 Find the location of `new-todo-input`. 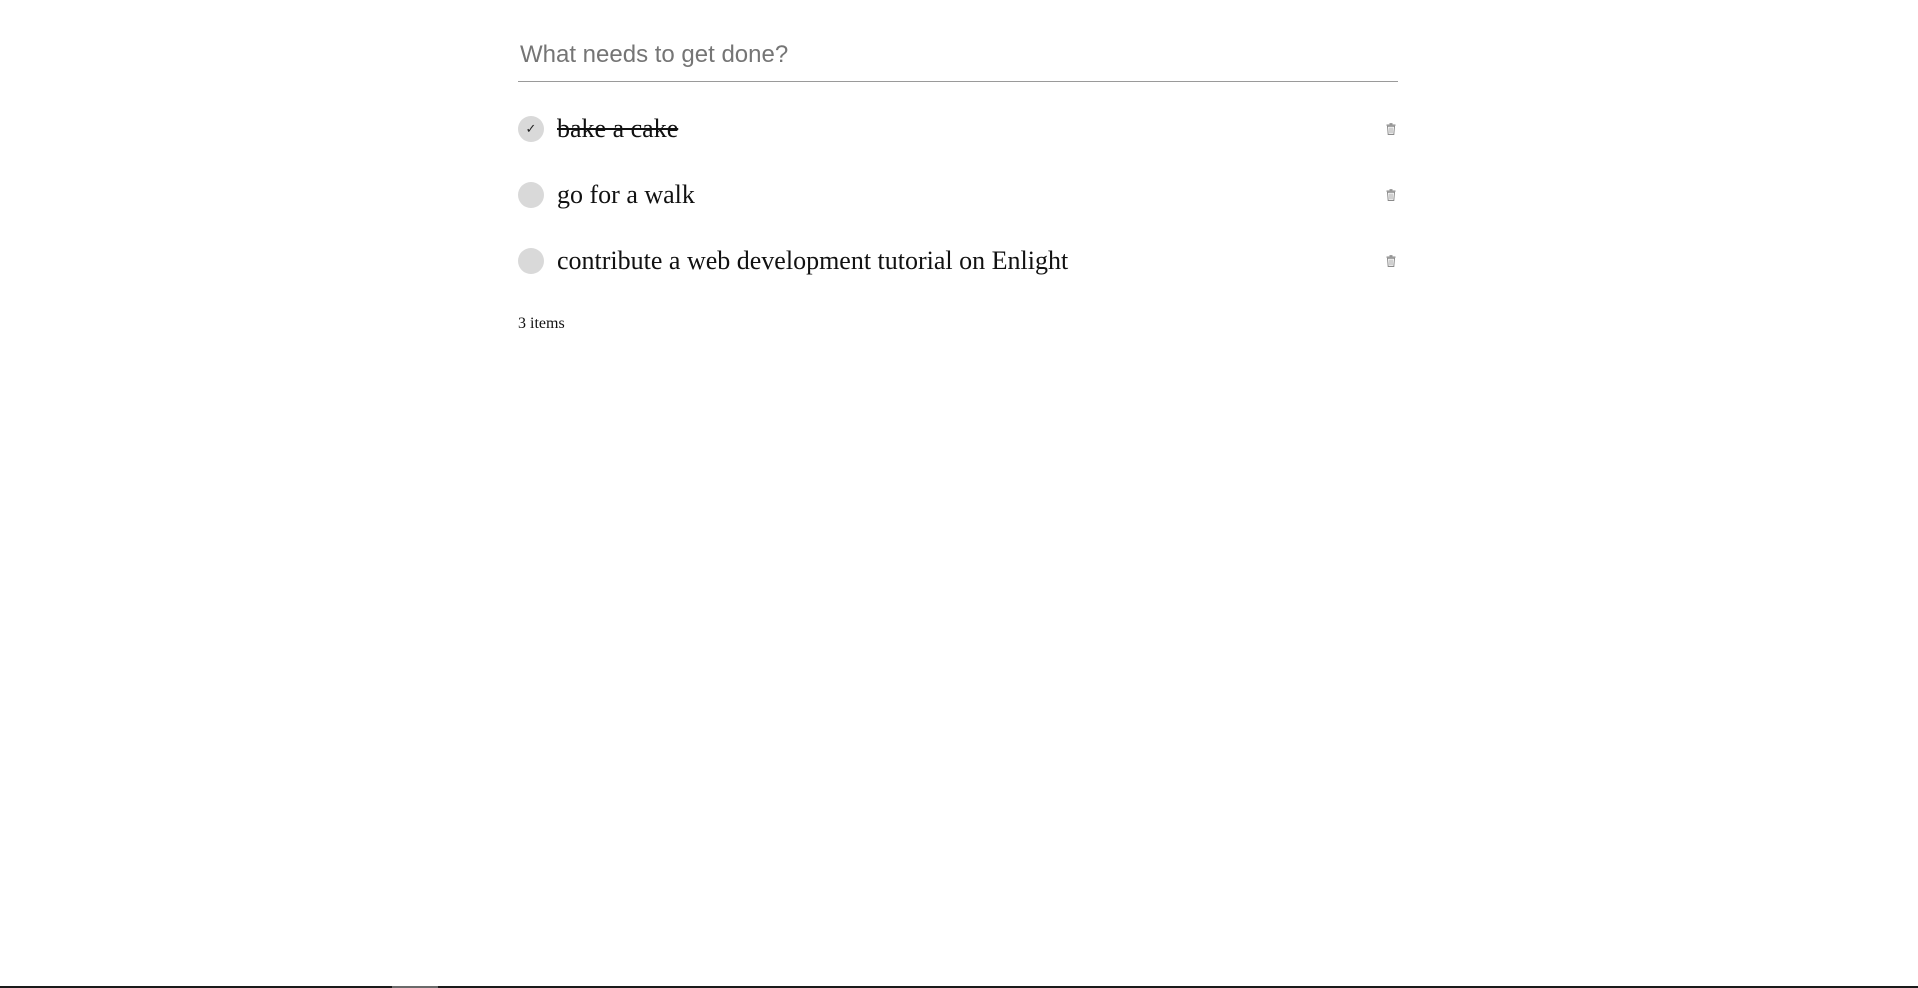

new-todo-input is located at coordinates (958, 54).